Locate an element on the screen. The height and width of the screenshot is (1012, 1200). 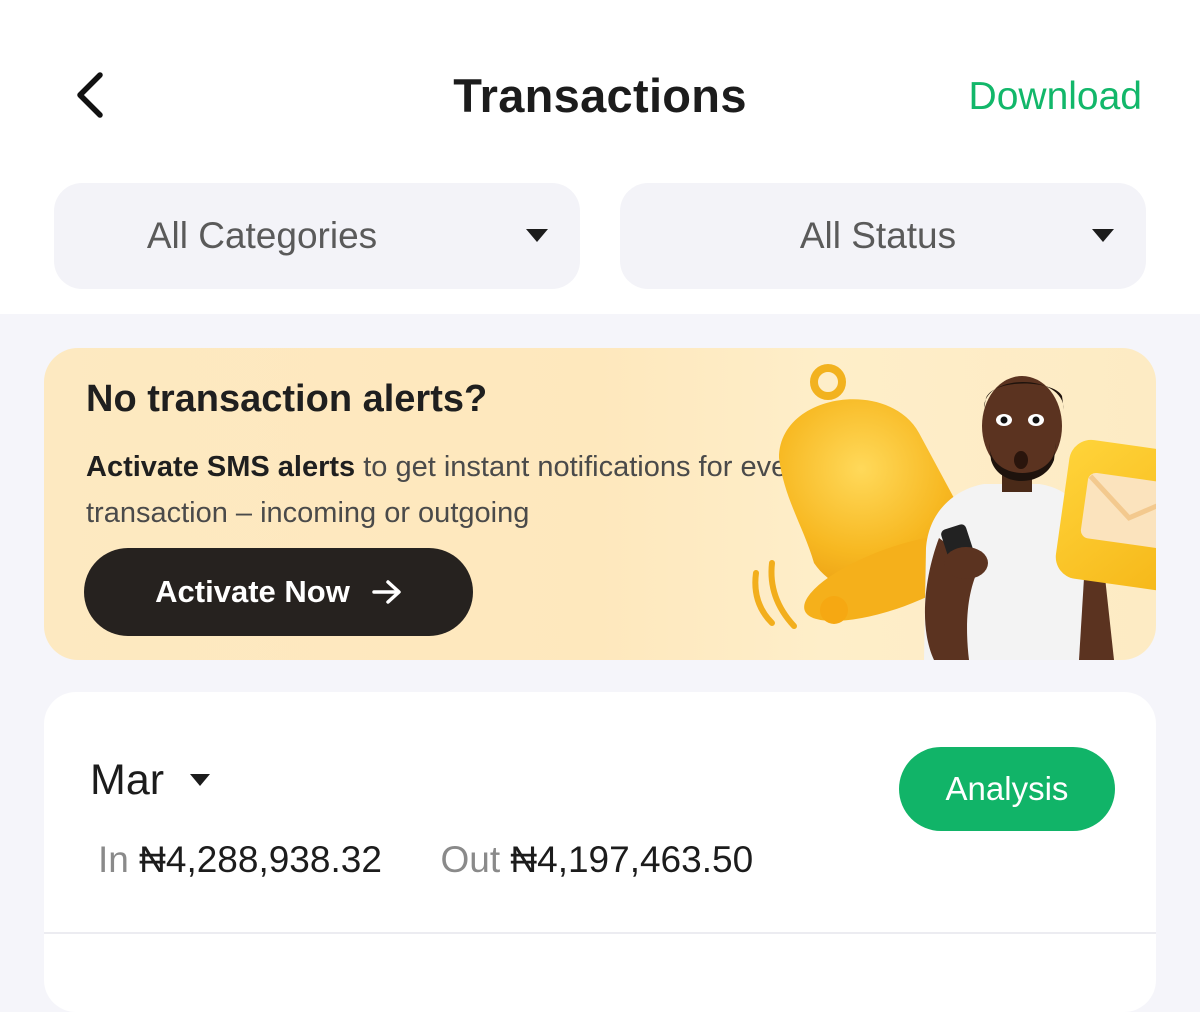
out-amount: ₦4,197,463.50 is located at coordinates (632, 859).